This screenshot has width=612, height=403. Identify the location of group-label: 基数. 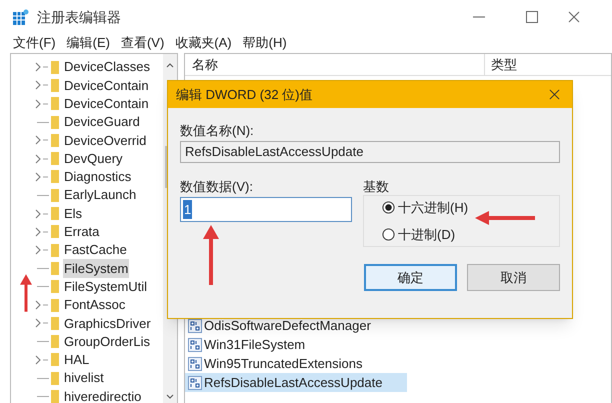
(376, 186).